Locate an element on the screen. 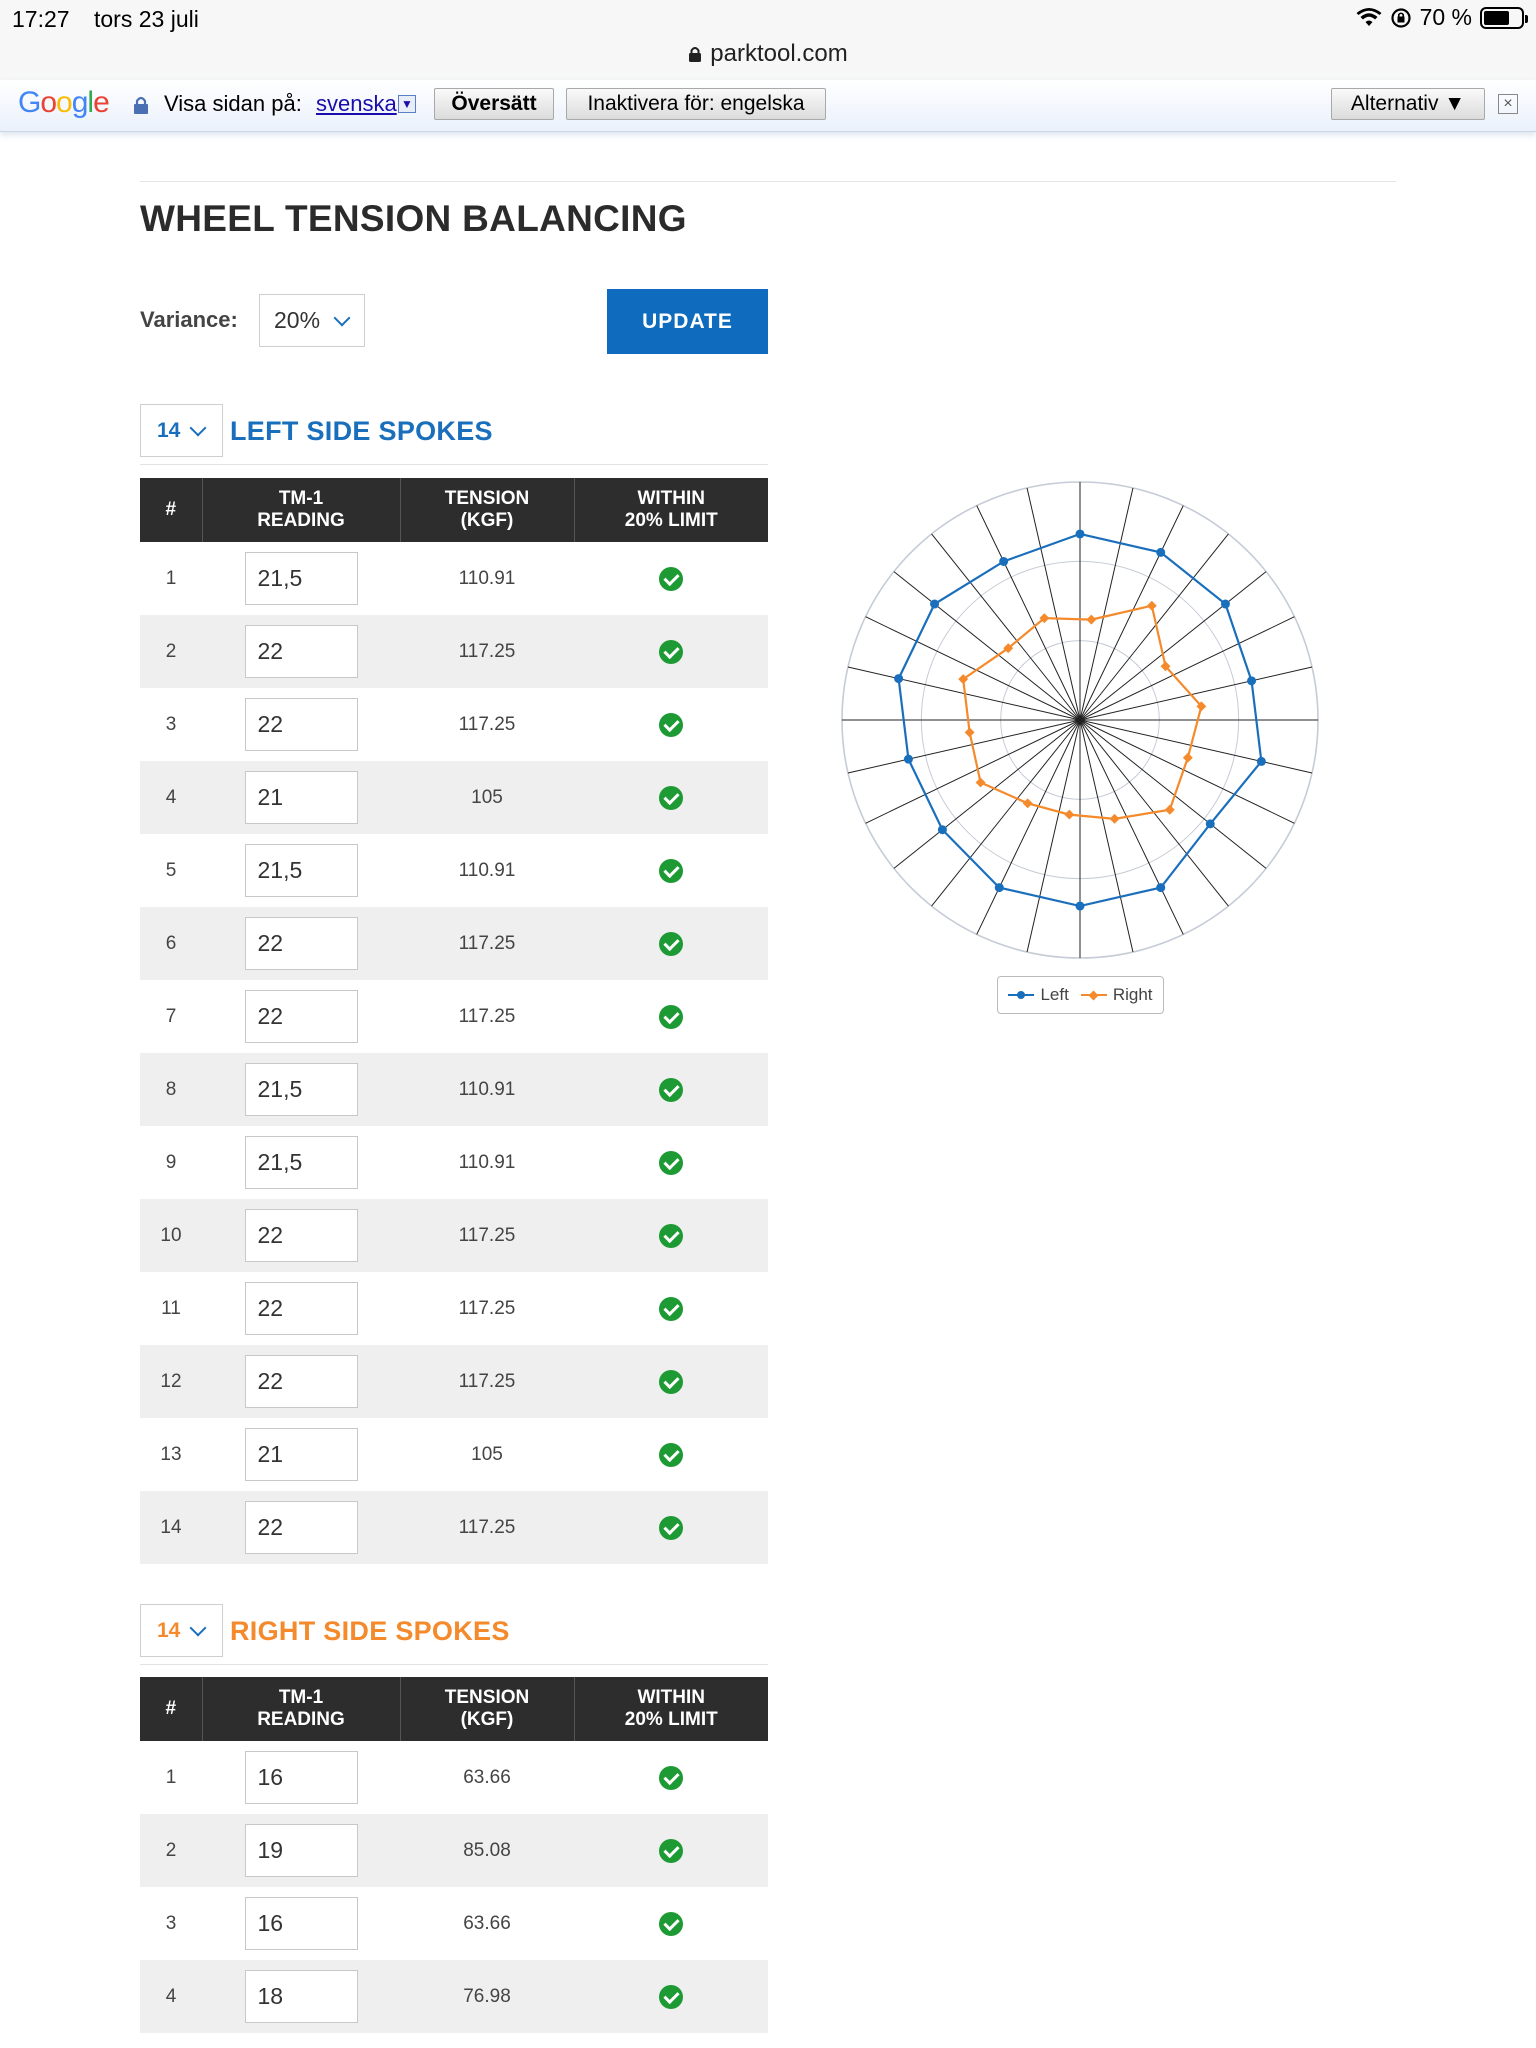 Image resolution: width=1536 pixels, height=2048 pixels. chart-legend: Left Right is located at coordinates (1080, 995).